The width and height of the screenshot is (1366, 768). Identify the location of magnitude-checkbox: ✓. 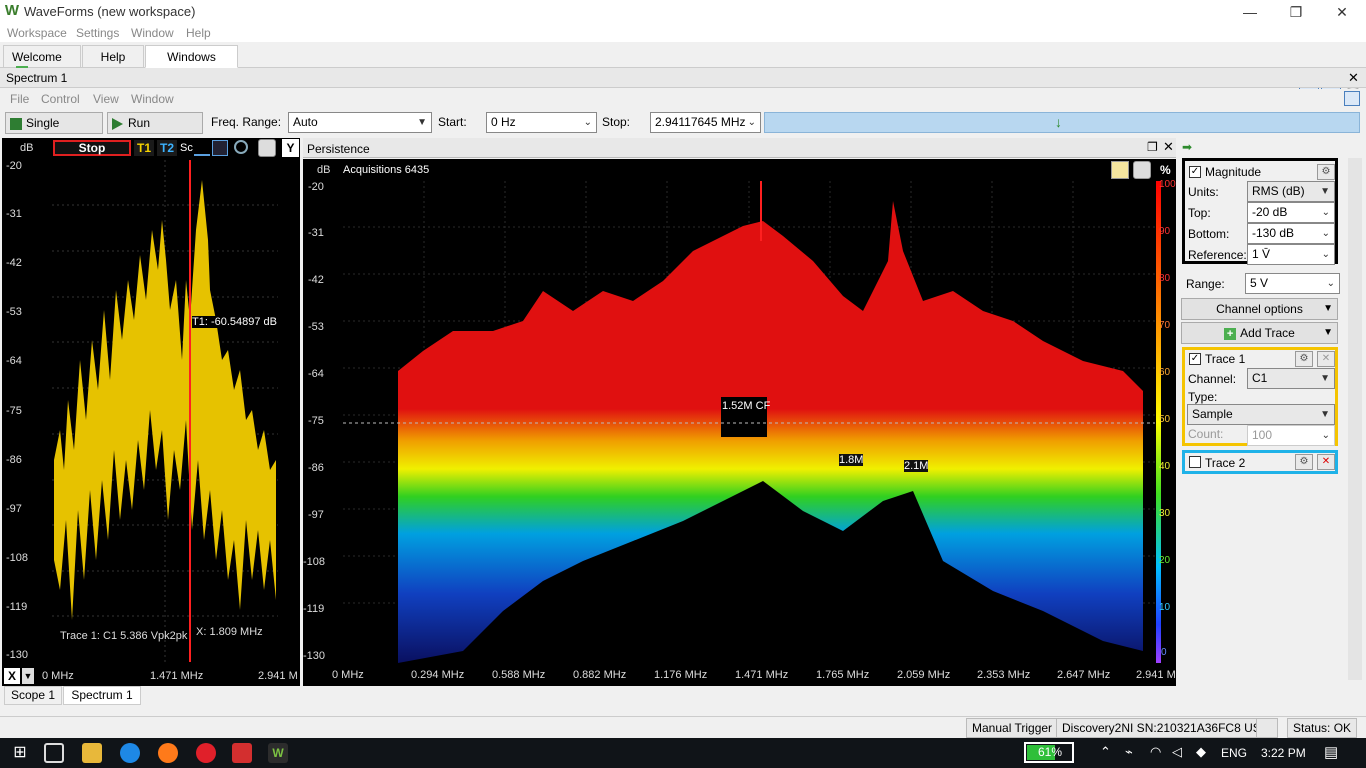
(1195, 172).